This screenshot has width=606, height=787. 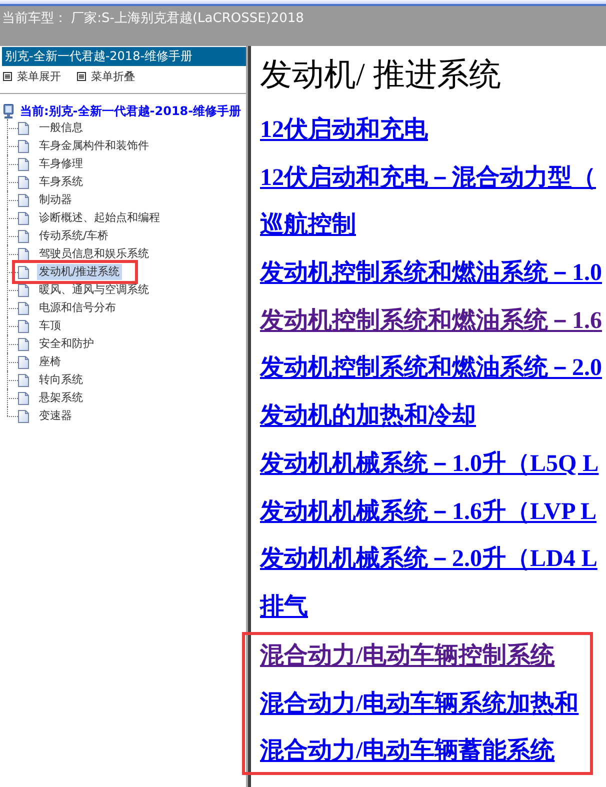 What do you see at coordinates (308, 225) in the screenshot?
I see `topic-link: 巡航控制` at bounding box center [308, 225].